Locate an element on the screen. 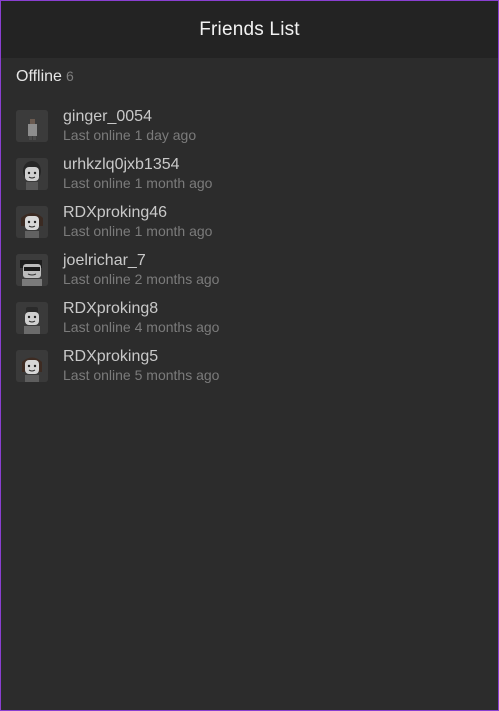 Image resolution: width=499 pixels, height=711 pixels. friend-row: RDXproking46 Last online 1 month ago is located at coordinates (249, 222).